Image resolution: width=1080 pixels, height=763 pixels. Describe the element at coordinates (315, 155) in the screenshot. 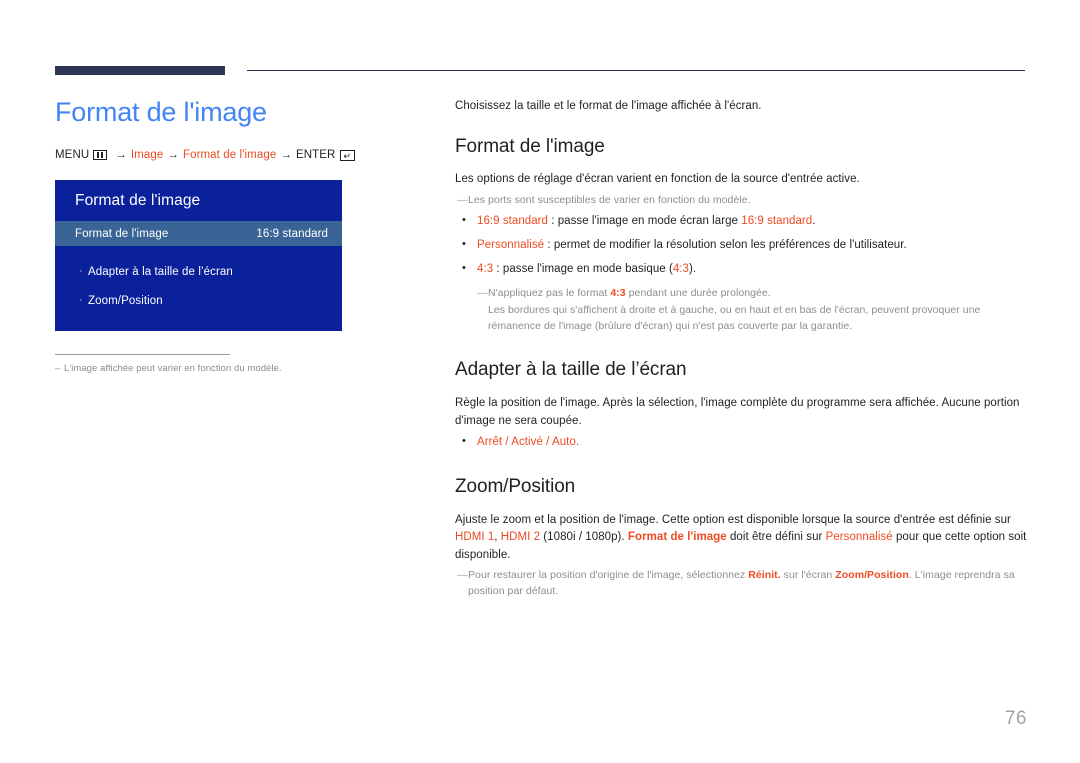

I see `breadcrumb-enter-label: ENTER` at that location.